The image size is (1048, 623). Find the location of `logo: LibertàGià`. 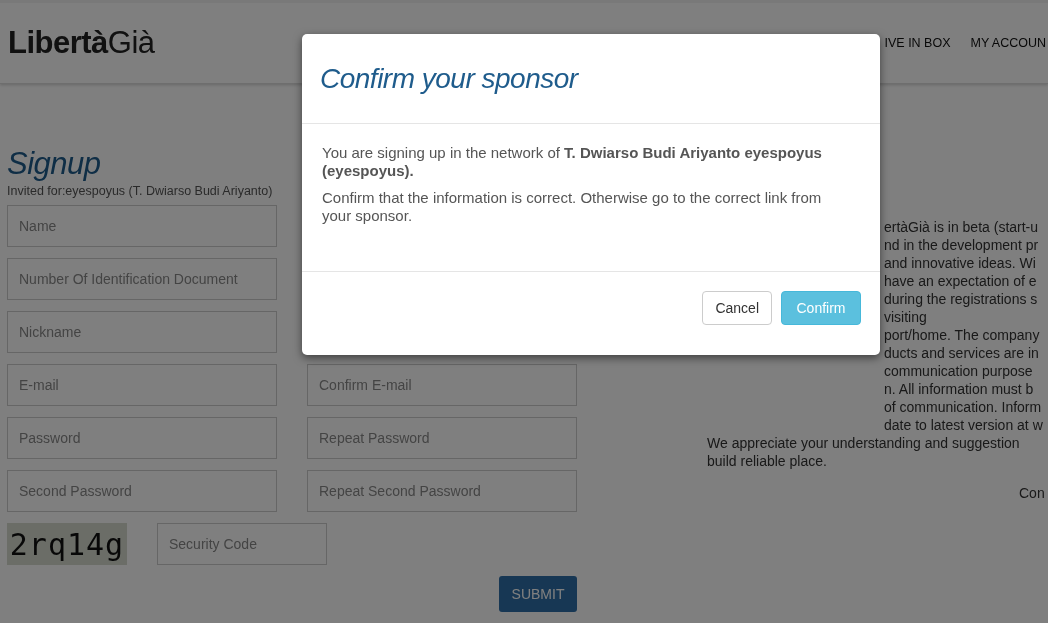

logo: LibertàGià is located at coordinates (81, 43).